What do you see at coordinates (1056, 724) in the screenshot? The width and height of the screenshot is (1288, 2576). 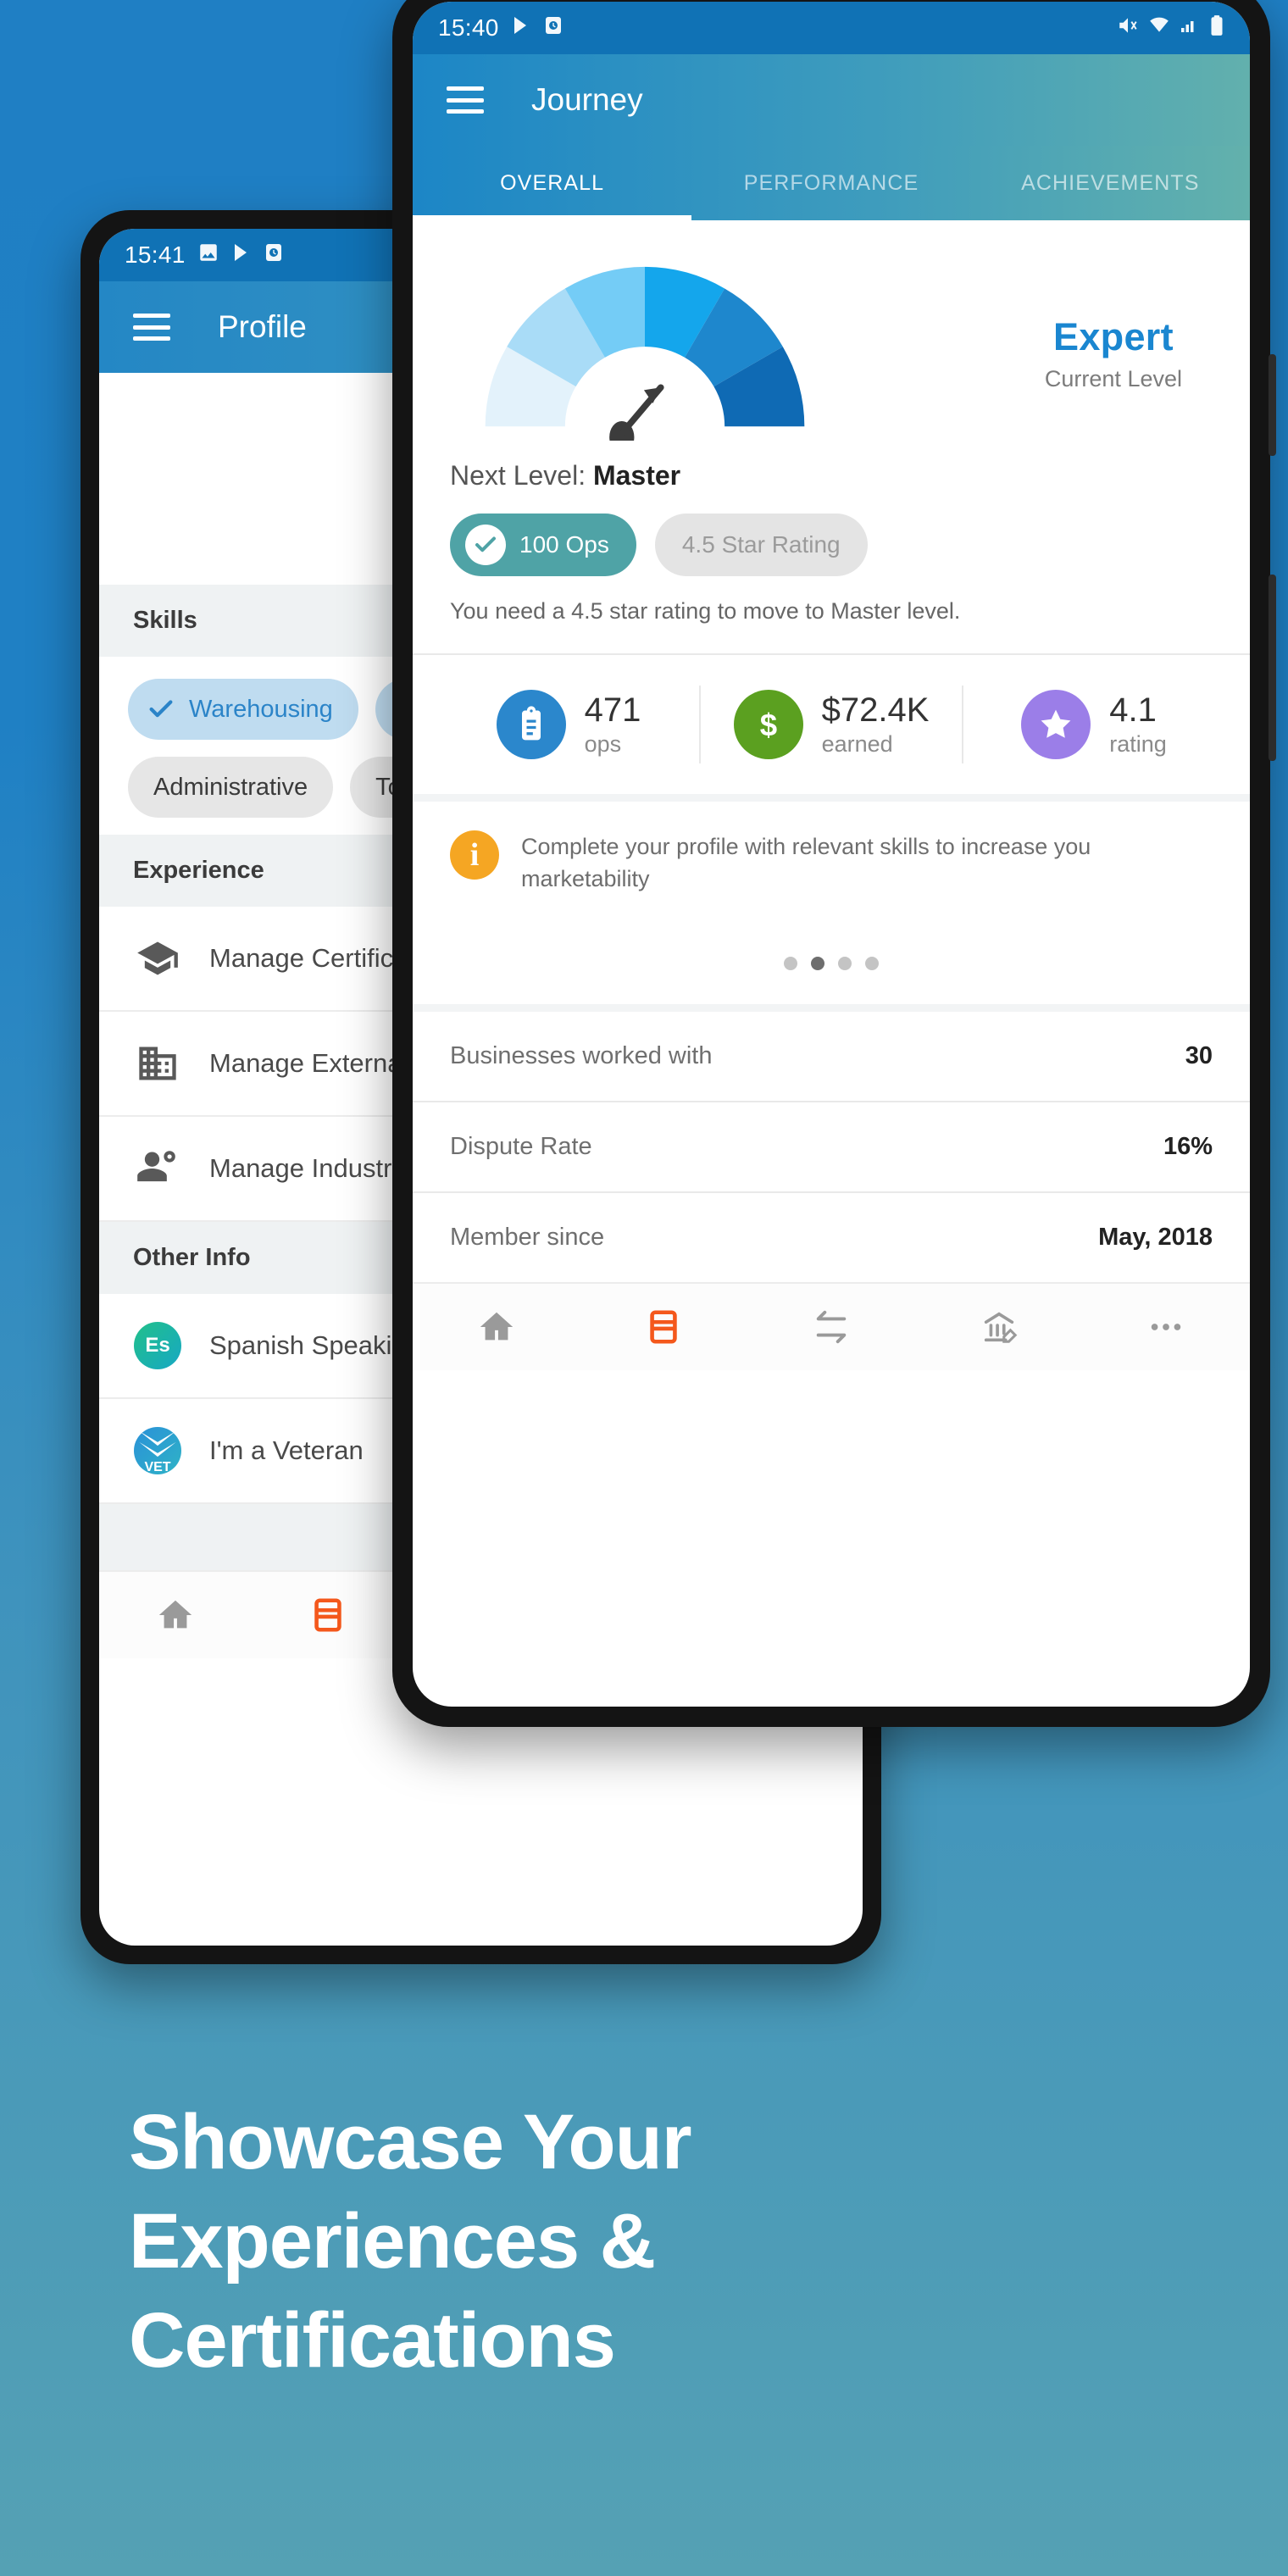 I see `star-icon` at bounding box center [1056, 724].